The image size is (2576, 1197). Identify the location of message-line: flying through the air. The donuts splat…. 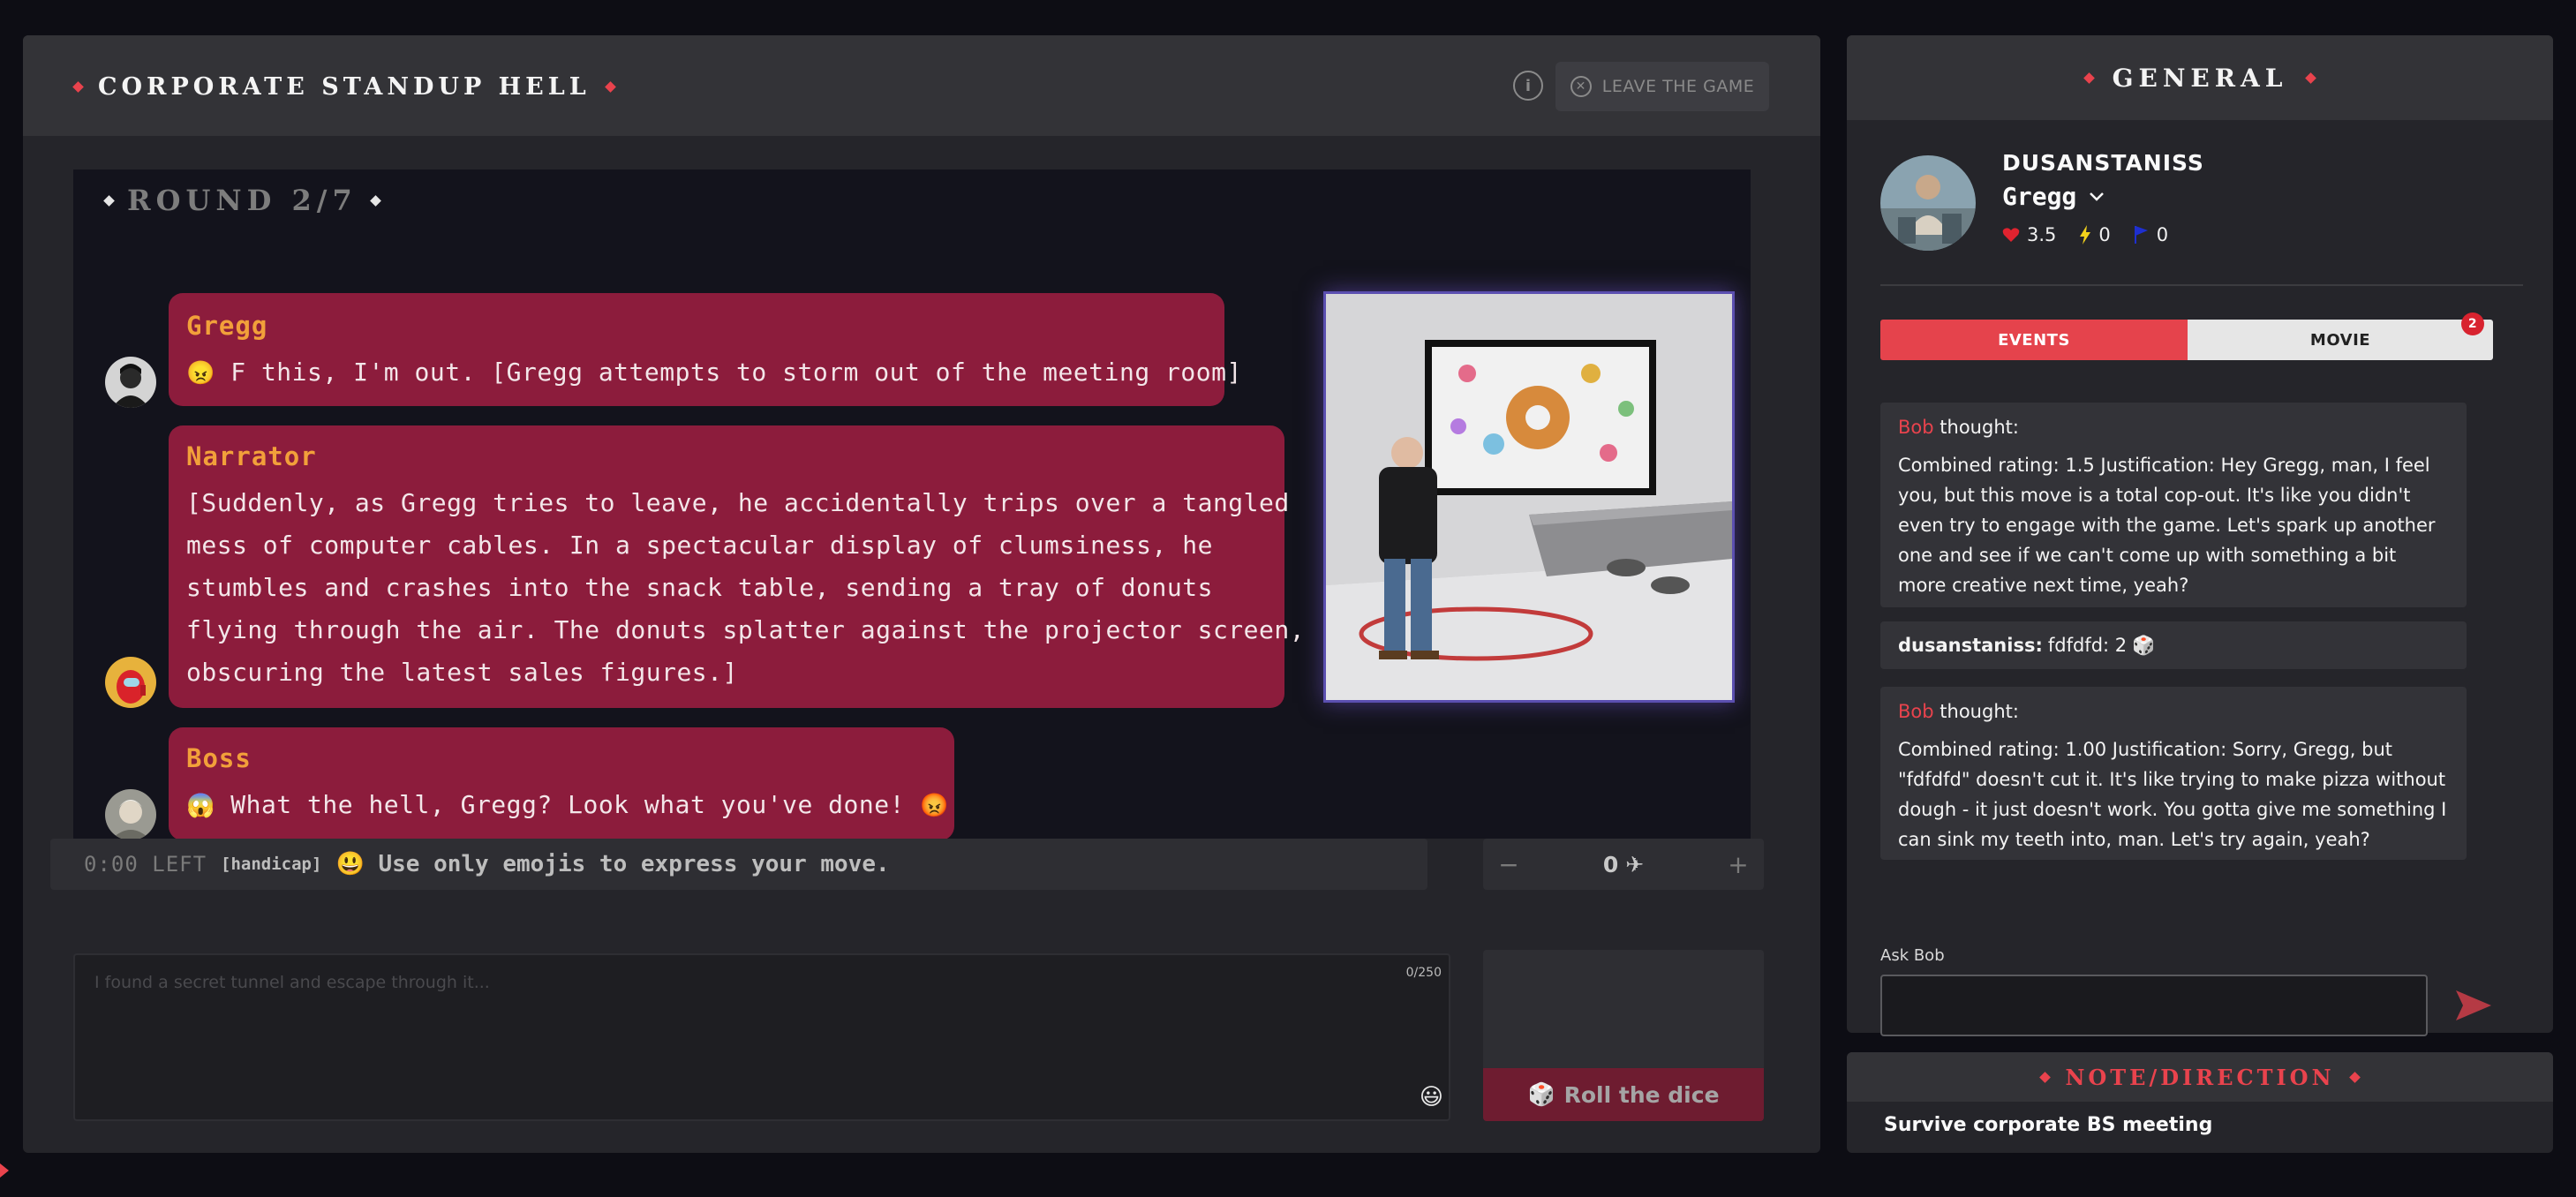
(746, 629).